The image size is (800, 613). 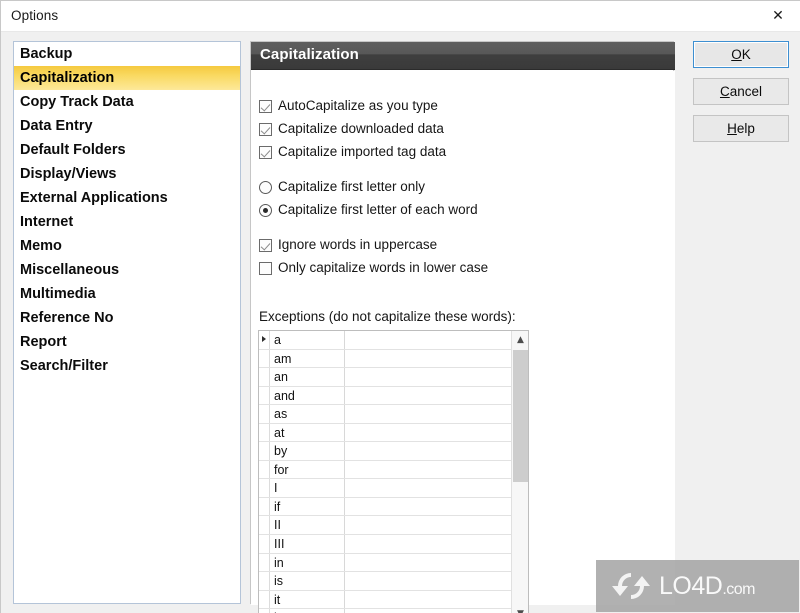 What do you see at coordinates (385, 414) in the screenshot?
I see `table-row: as` at bounding box center [385, 414].